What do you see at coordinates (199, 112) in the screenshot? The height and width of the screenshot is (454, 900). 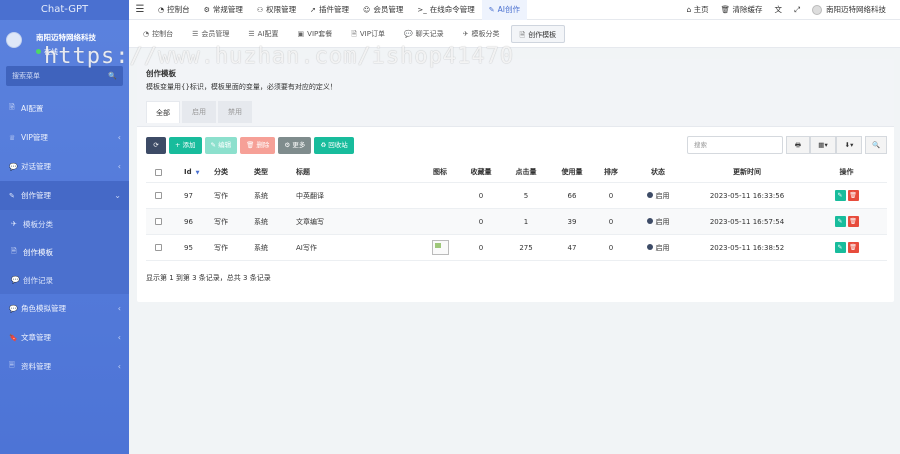 I see `tab-enabled: 启用` at bounding box center [199, 112].